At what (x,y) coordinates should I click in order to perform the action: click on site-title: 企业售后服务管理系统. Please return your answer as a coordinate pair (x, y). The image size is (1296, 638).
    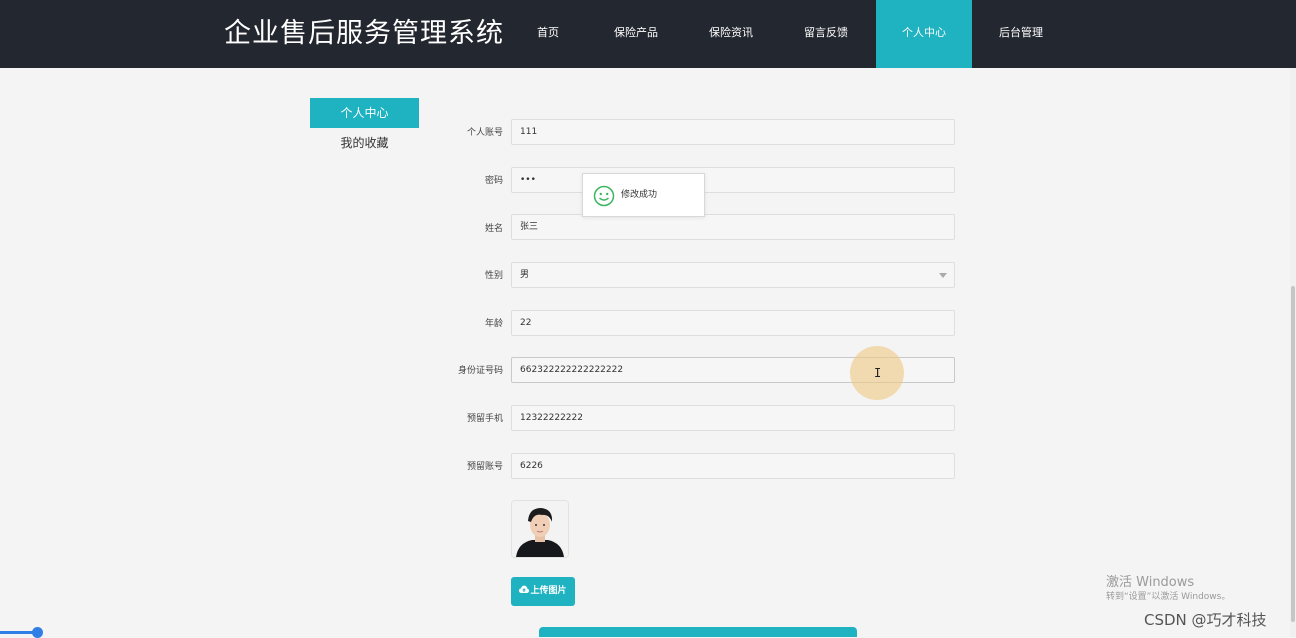
    Looking at the image, I should click on (364, 33).